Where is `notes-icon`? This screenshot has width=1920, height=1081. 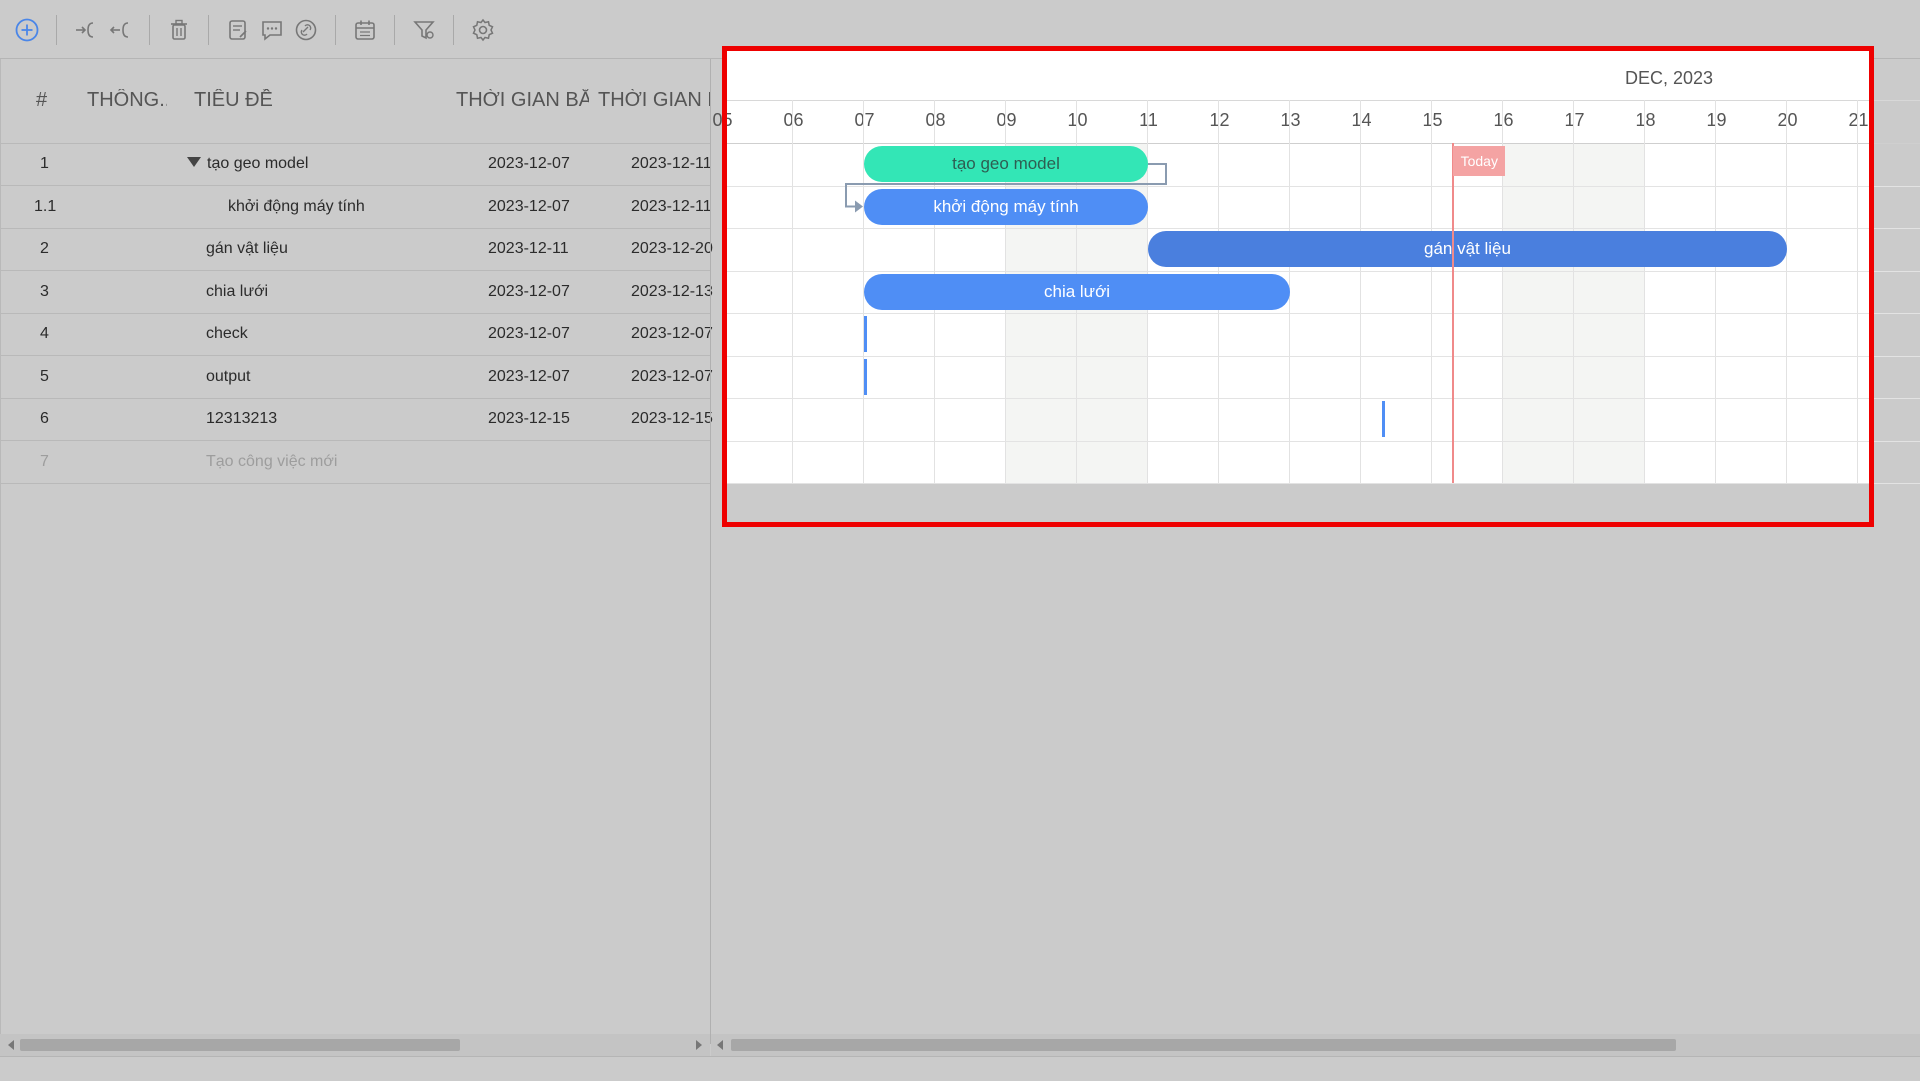 notes-icon is located at coordinates (238, 30).